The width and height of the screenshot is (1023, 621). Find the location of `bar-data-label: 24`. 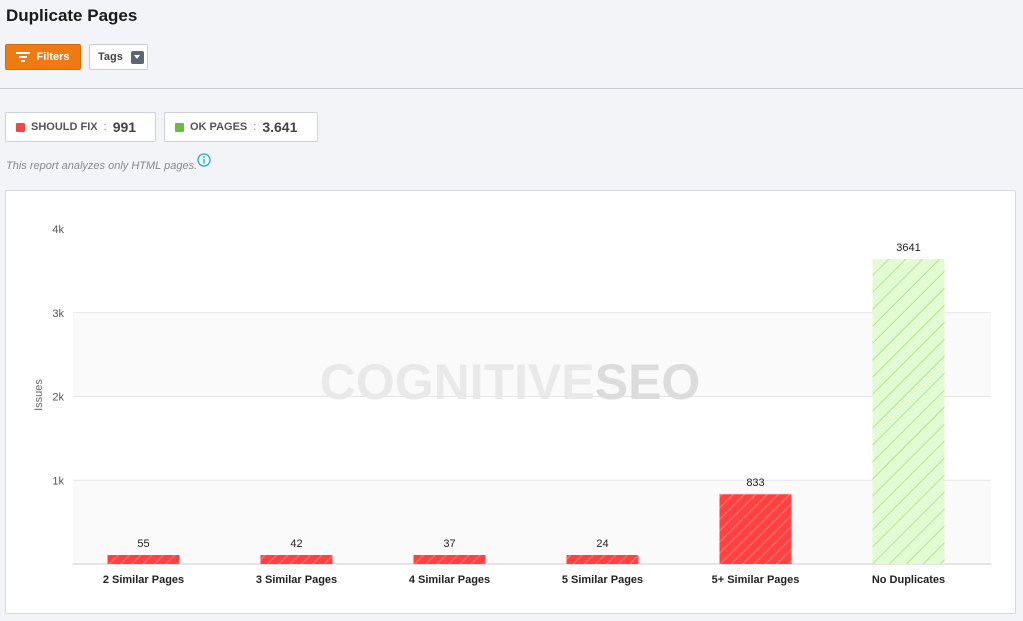

bar-data-label: 24 is located at coordinates (602, 544).